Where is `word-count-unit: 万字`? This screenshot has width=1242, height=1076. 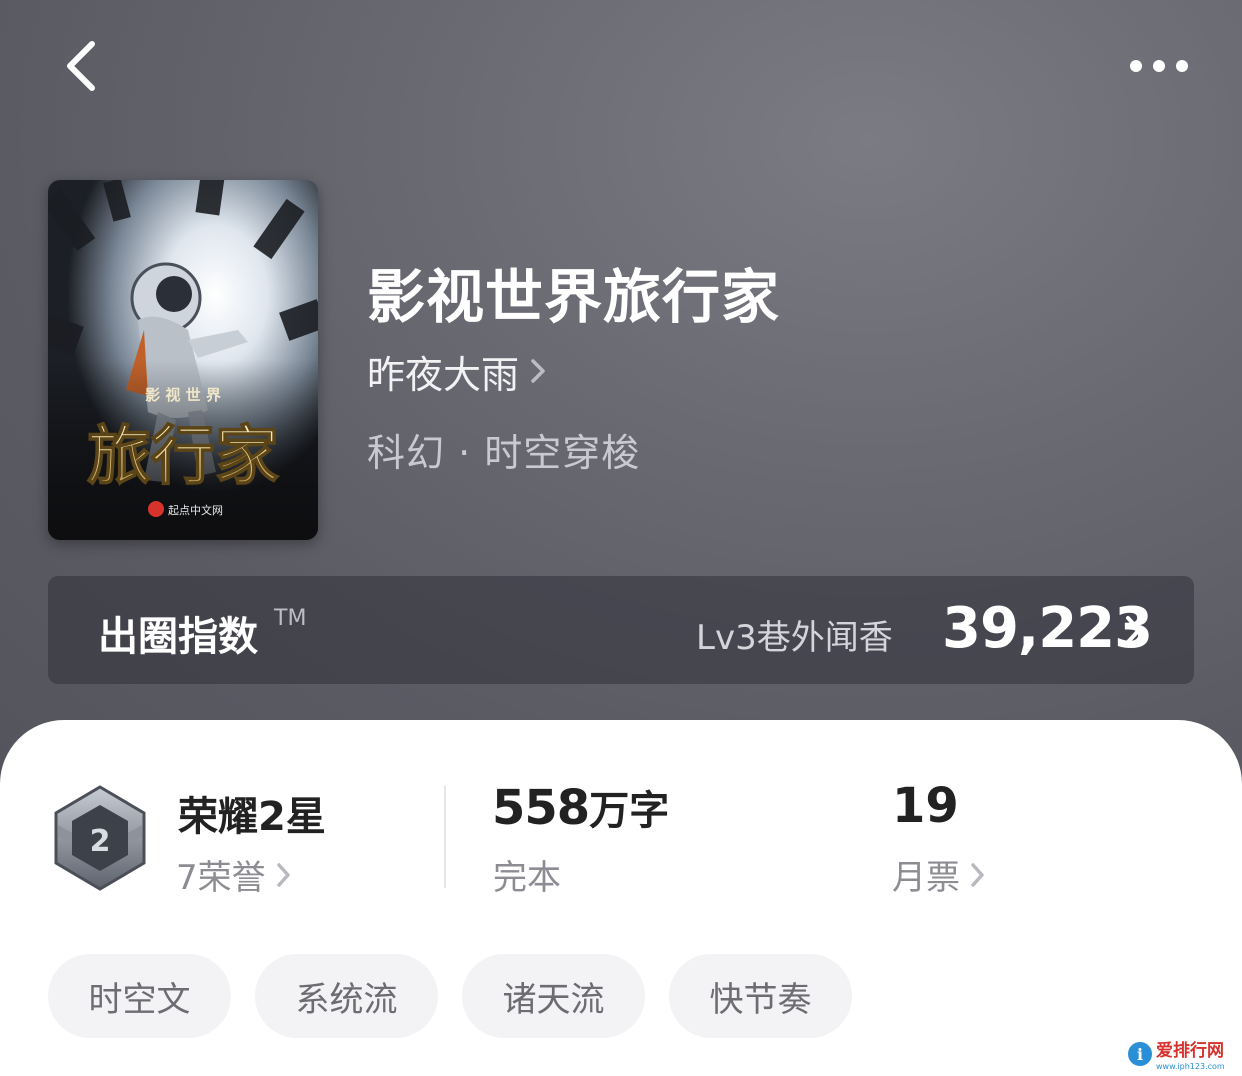
word-count-unit: 万字 is located at coordinates (629, 811).